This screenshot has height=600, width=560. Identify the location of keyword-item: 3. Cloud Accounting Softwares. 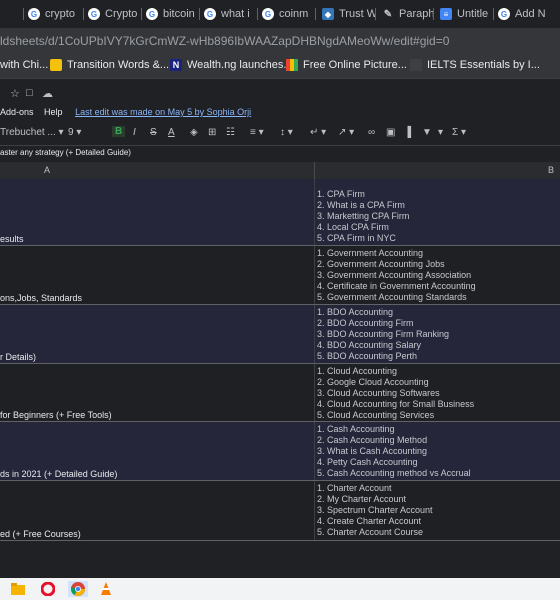
(378, 393).